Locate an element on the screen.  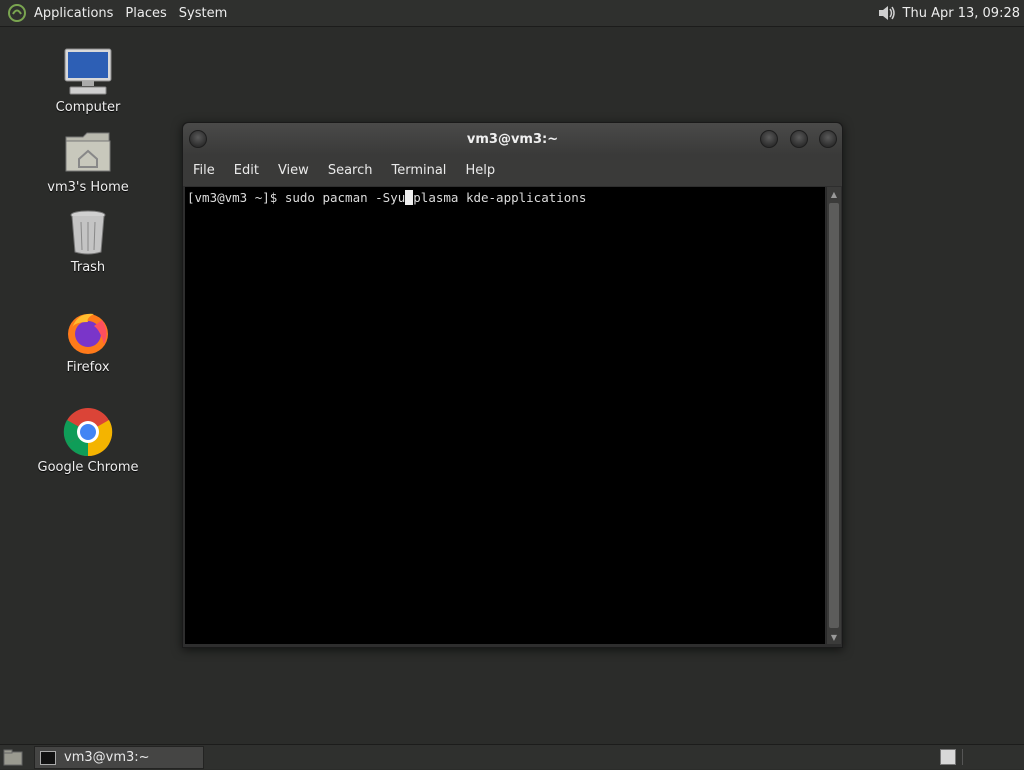
window-titlebar: vm3@vm3:~ is located at coordinates (512, 139).